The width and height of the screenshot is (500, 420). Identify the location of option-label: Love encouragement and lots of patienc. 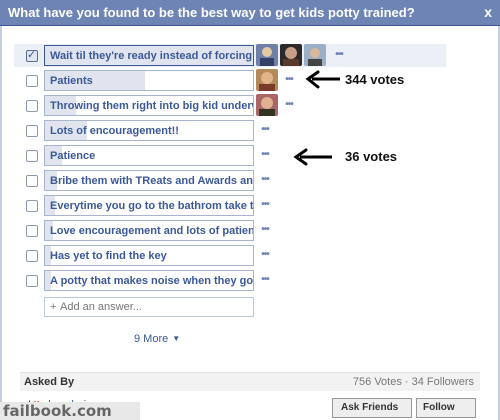
(152, 231).